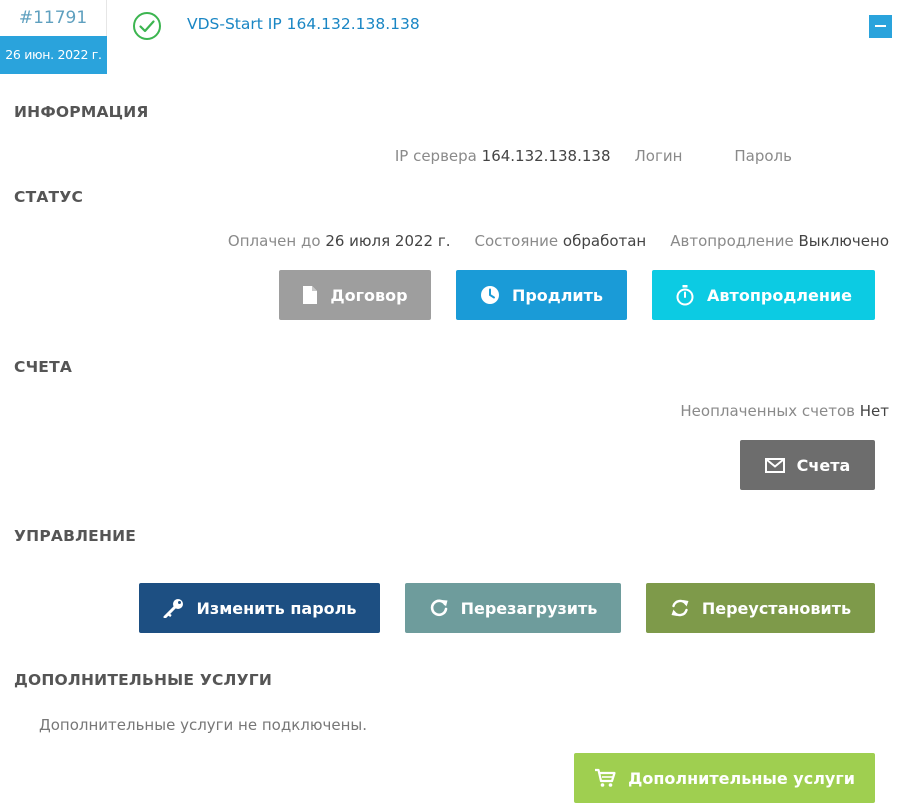  What do you see at coordinates (303, 24) in the screenshot?
I see `service-title: VDS-Start IP 164.132.138.138` at bounding box center [303, 24].